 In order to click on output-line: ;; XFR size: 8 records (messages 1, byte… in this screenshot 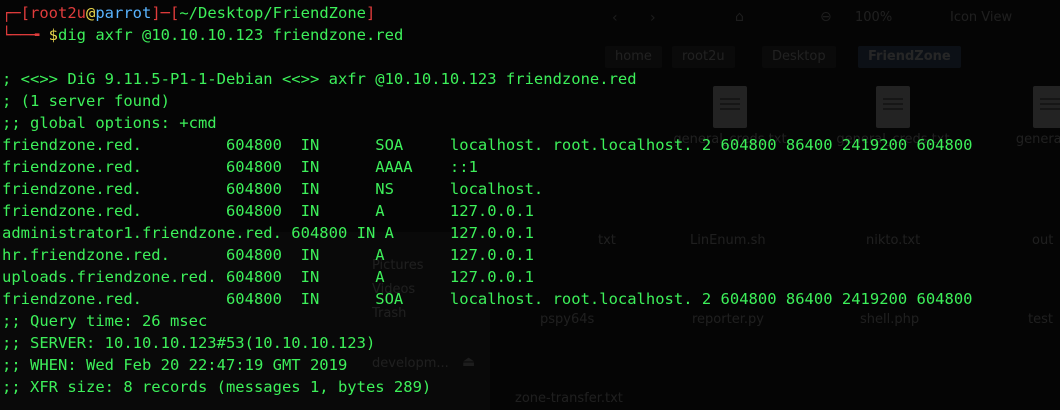, I will do `click(217, 387)`.